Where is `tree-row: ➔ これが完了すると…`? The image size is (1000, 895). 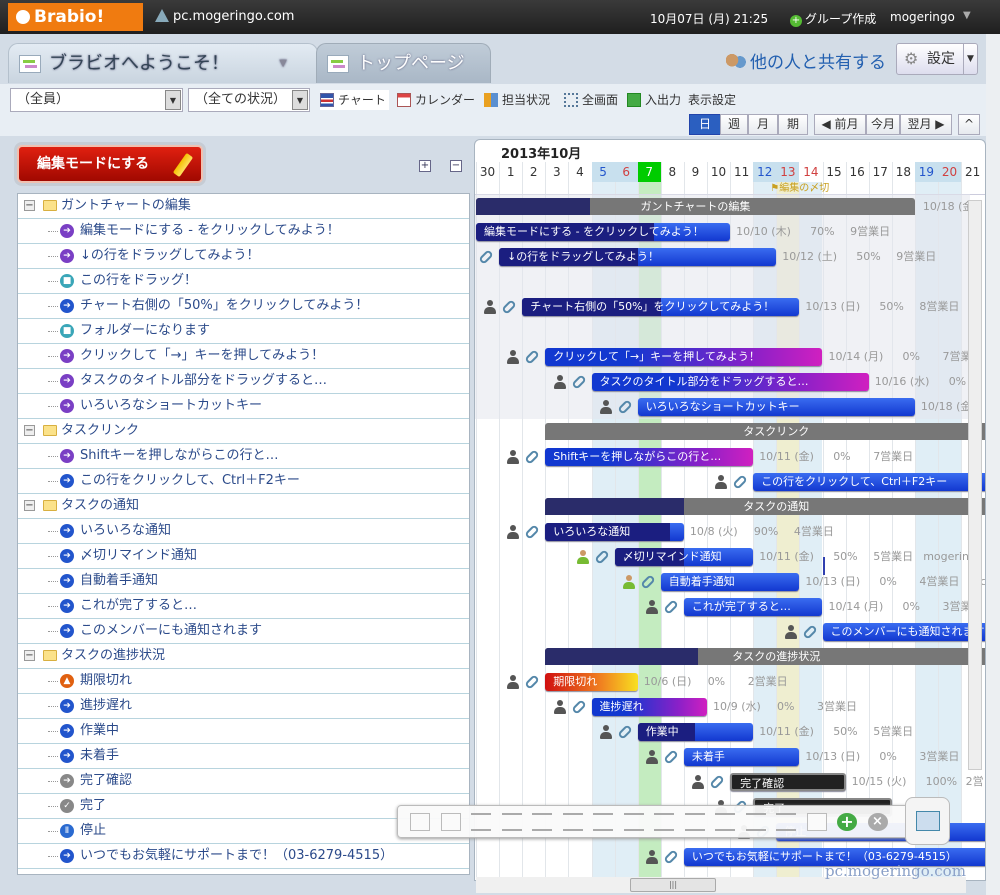
tree-row: ➔ これが完了すると… is located at coordinates (243, 606).